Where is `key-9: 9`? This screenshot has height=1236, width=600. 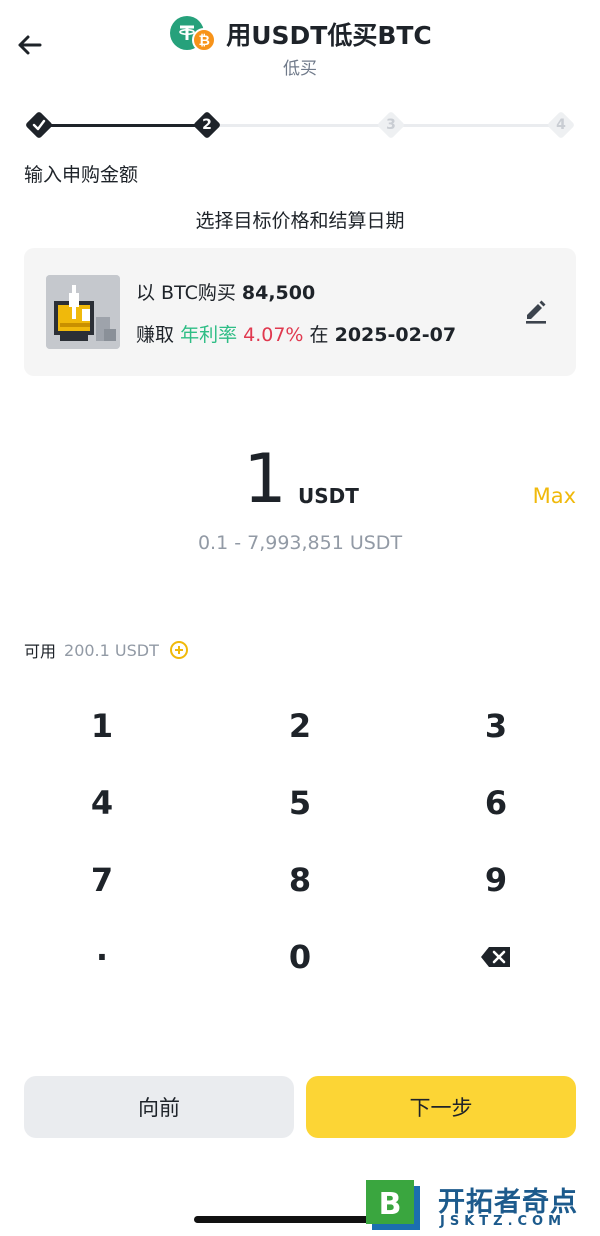
key-9: 9 is located at coordinates (496, 880).